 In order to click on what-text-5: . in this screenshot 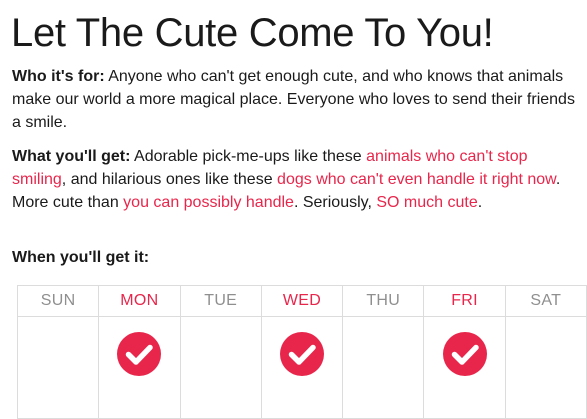, I will do `click(480, 202)`.